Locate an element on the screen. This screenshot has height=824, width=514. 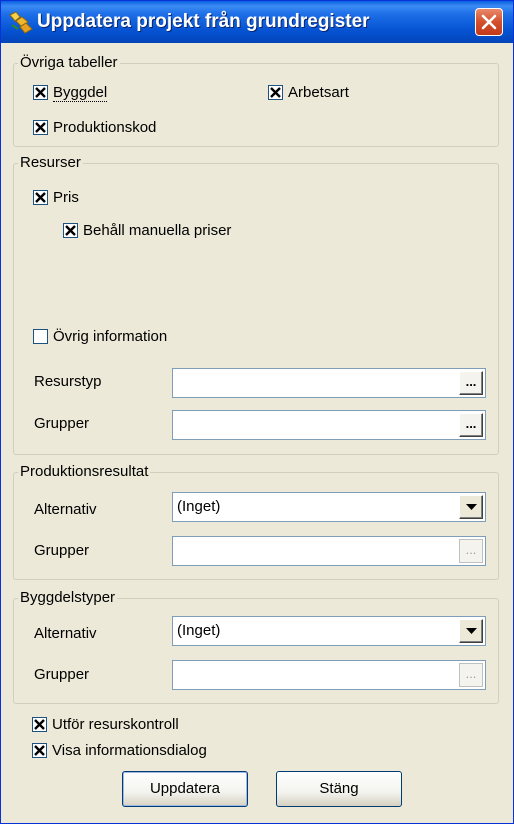
group-title-byggdelstyper: Byggdelstyper is located at coordinates (68, 598).